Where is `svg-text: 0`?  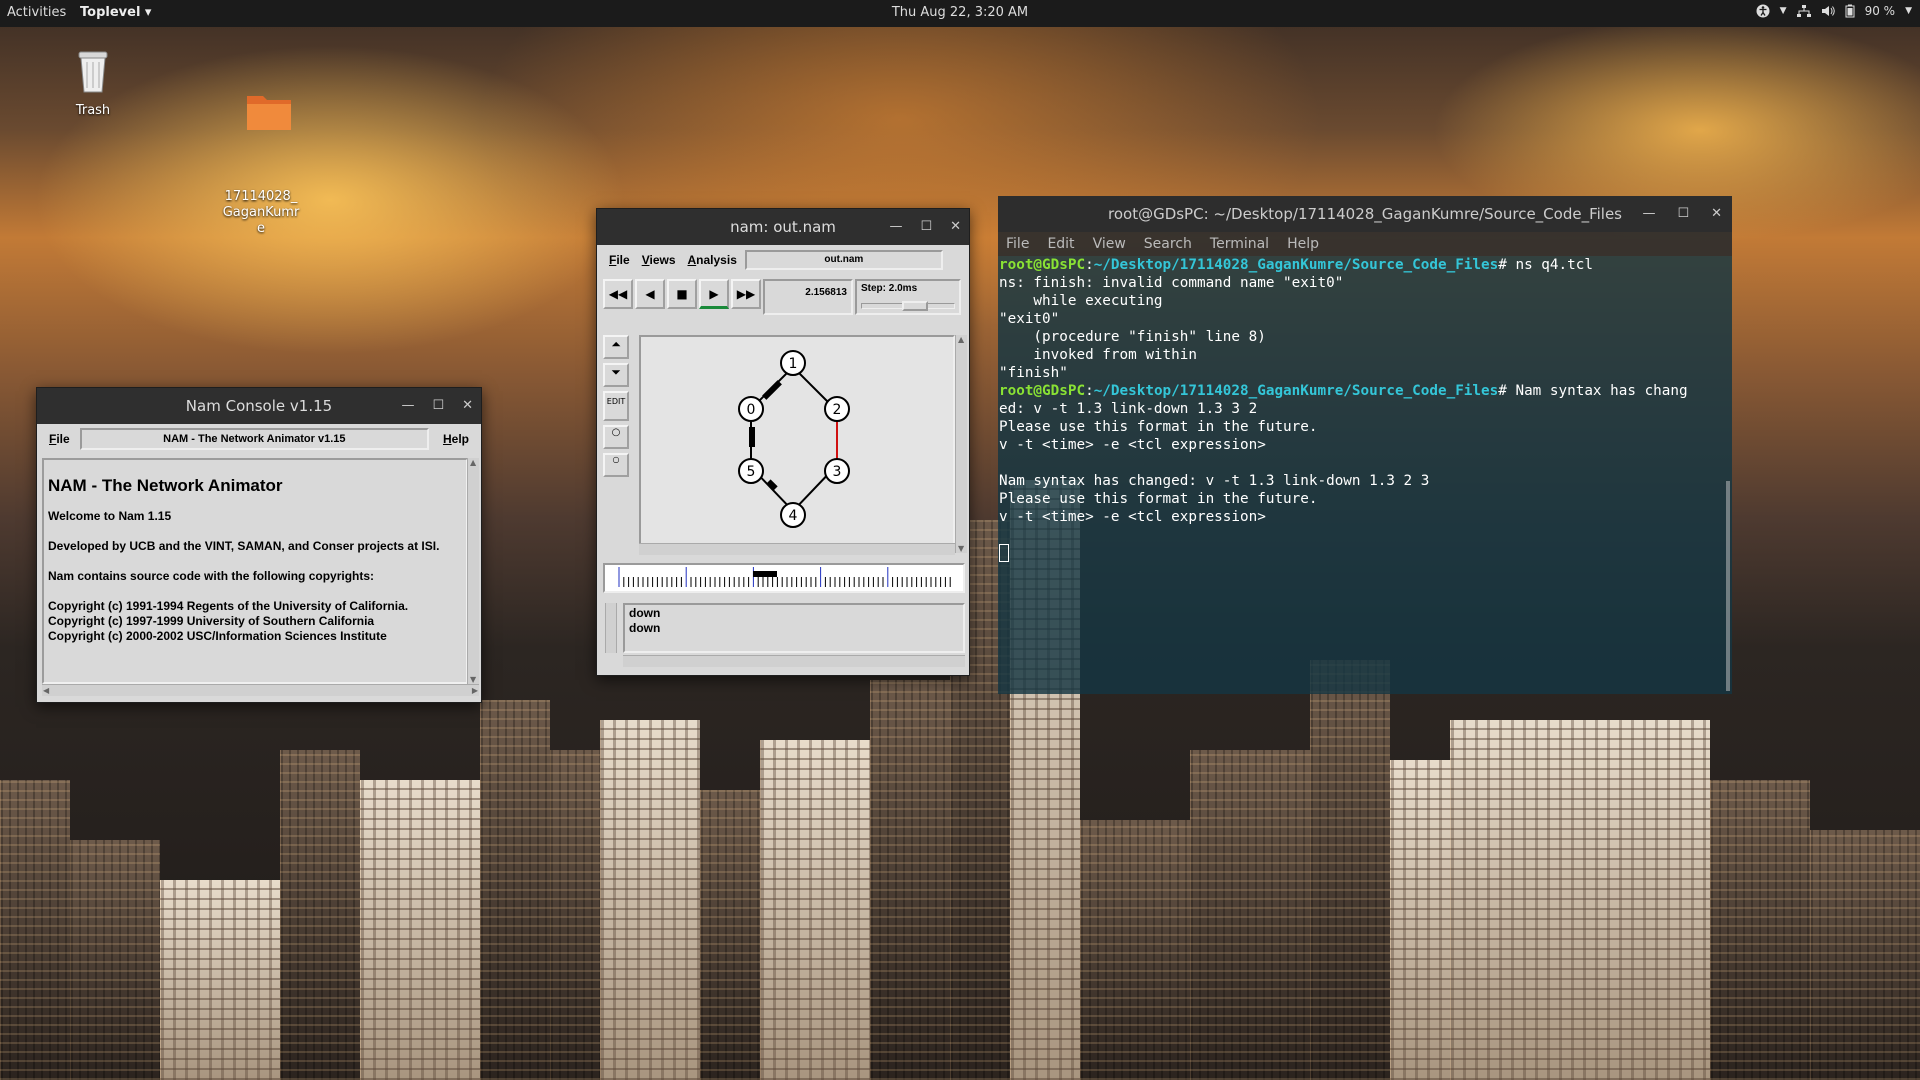
svg-text: 0 is located at coordinates (751, 410).